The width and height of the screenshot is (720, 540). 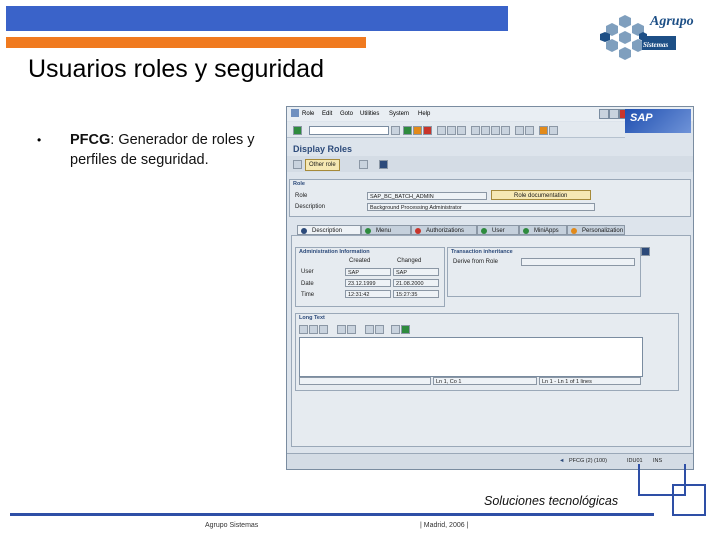 What do you see at coordinates (541, 195) in the screenshot?
I see `role-documentation-button: Role documentation` at bounding box center [541, 195].